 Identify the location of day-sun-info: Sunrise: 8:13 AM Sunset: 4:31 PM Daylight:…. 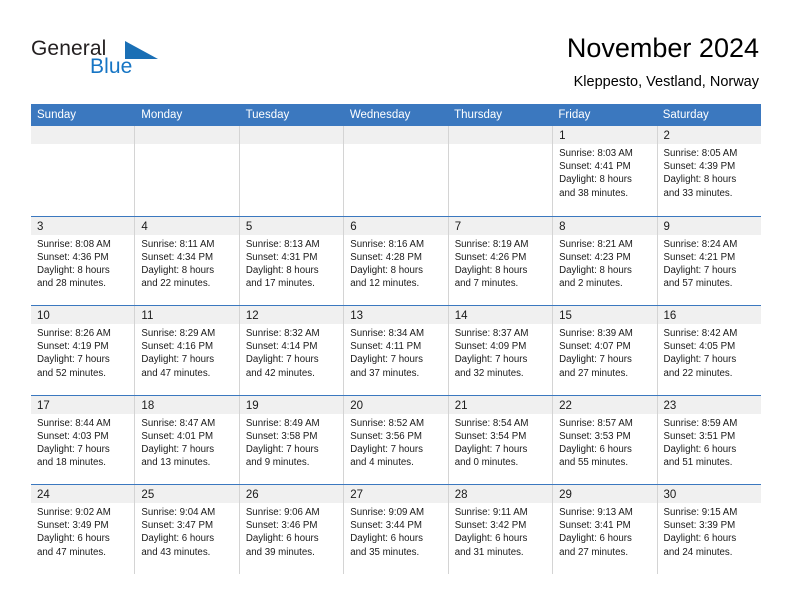
(291, 263).